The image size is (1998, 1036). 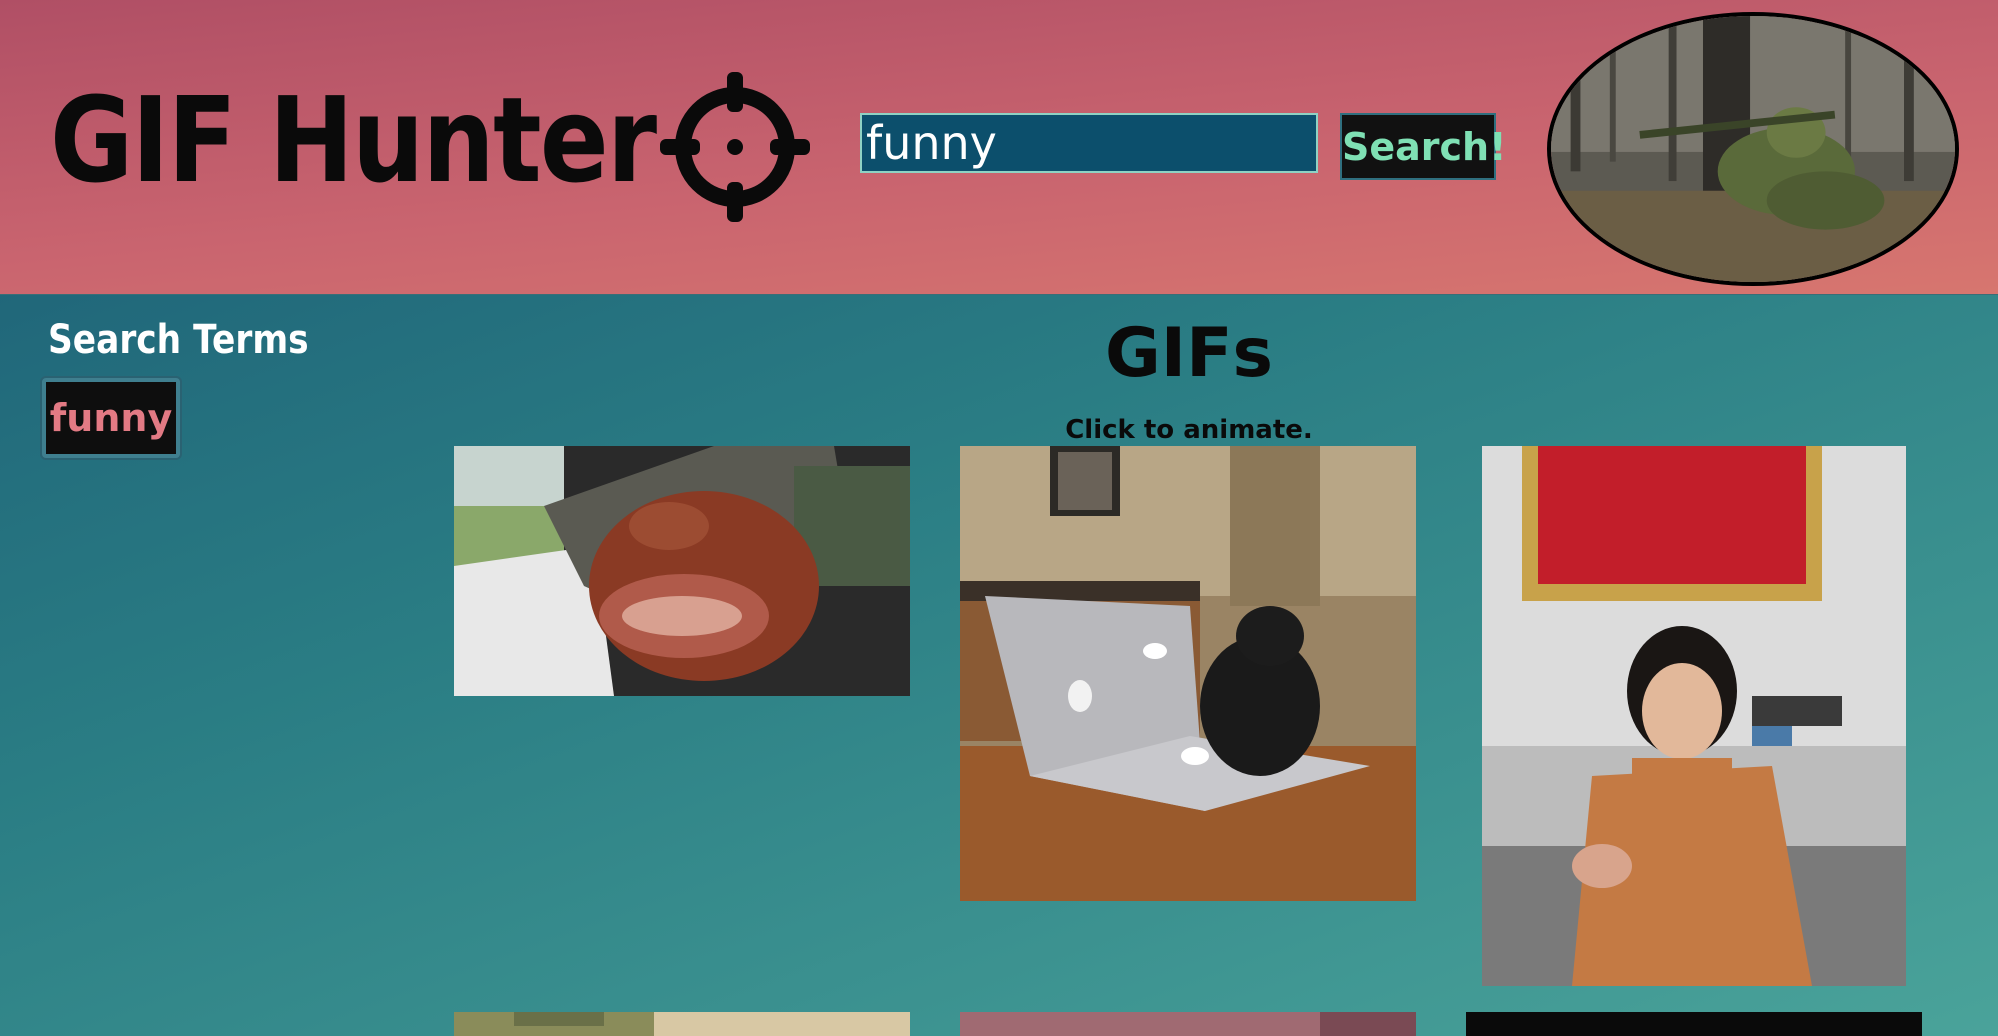 What do you see at coordinates (1189, 353) in the screenshot?
I see `gifs-heading: GIFs` at bounding box center [1189, 353].